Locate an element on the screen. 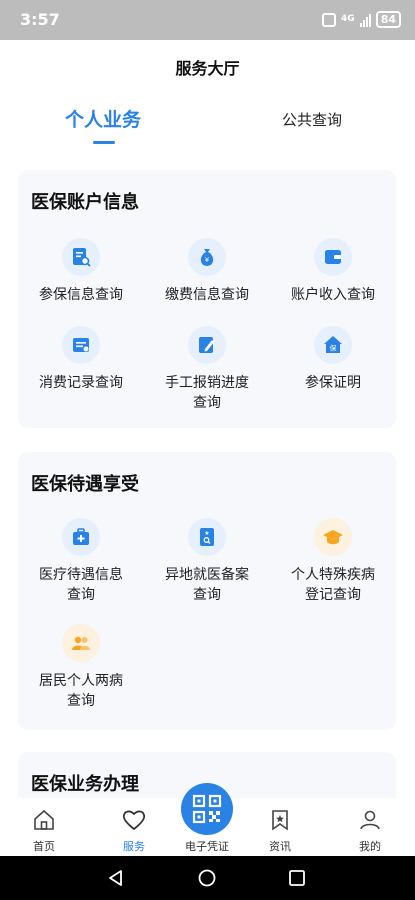 This screenshot has width=415, height=900. service-account-income-query: 账户收入查询 is located at coordinates (333, 271).